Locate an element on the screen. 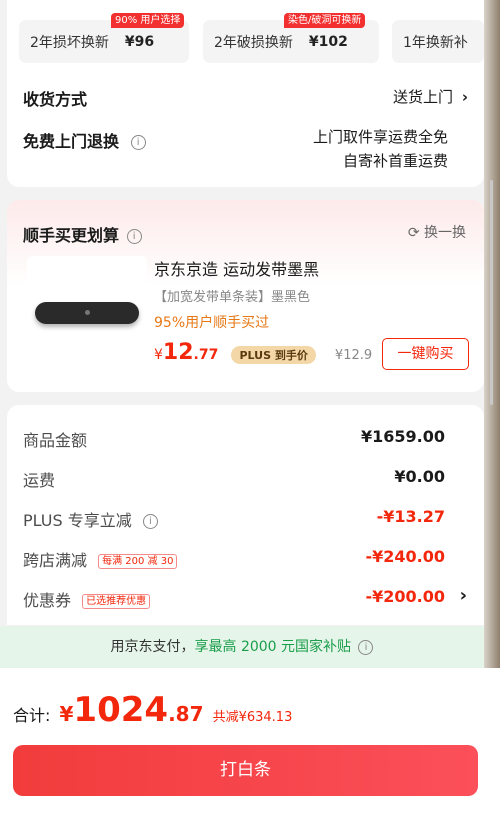 This screenshot has height=813, width=500. free-return-row: 免费上门退换 i is located at coordinates (84, 140).